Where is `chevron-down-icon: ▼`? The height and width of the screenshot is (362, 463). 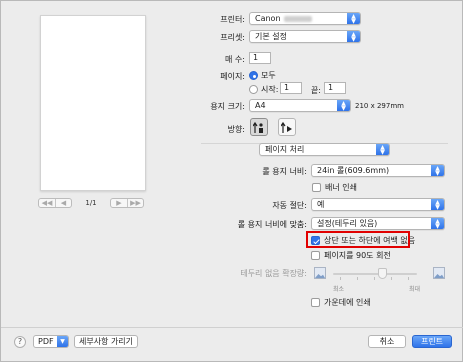 chevron-down-icon: ▼ is located at coordinates (62, 341).